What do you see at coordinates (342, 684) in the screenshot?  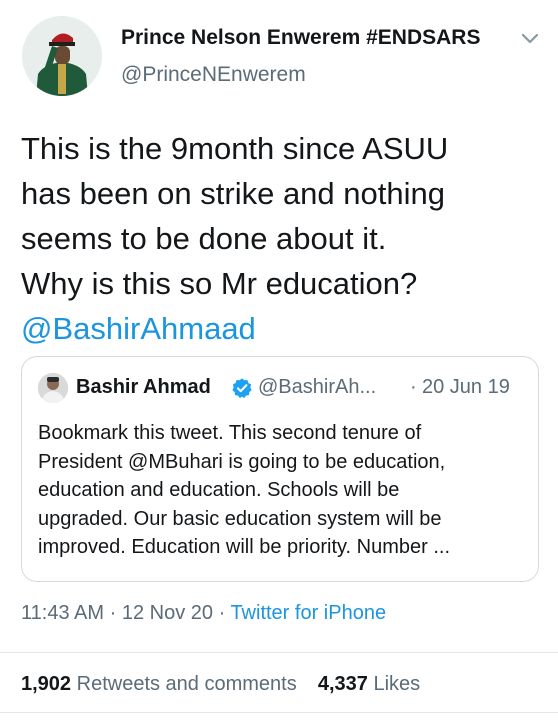 I see `likes-count: 4,337` at bounding box center [342, 684].